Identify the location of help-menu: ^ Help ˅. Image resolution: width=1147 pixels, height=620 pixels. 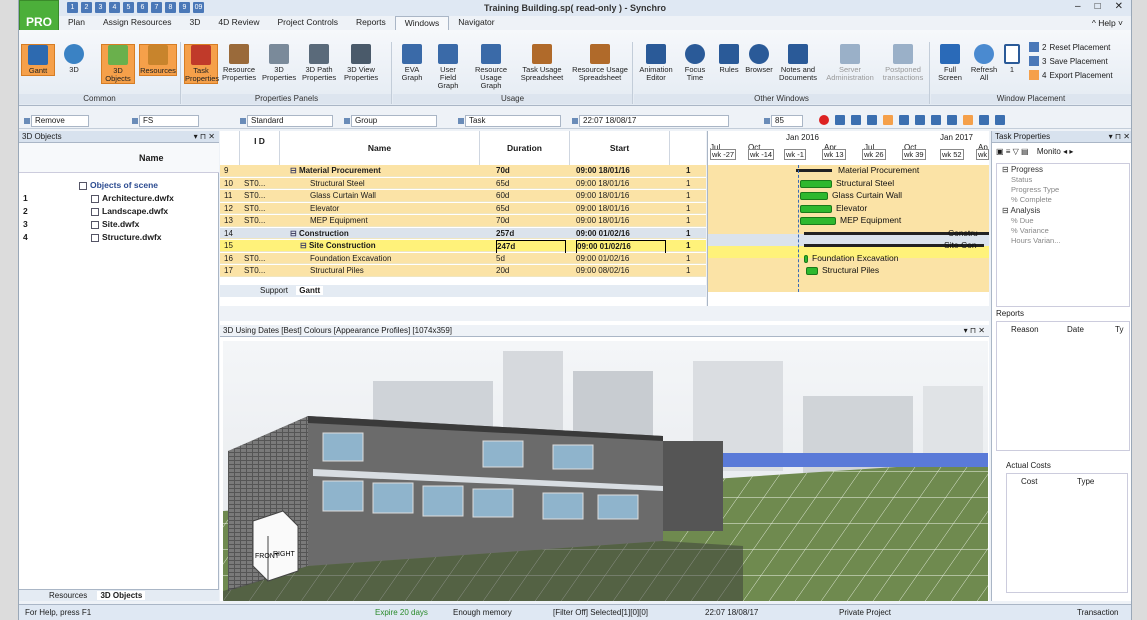
(1107, 23).